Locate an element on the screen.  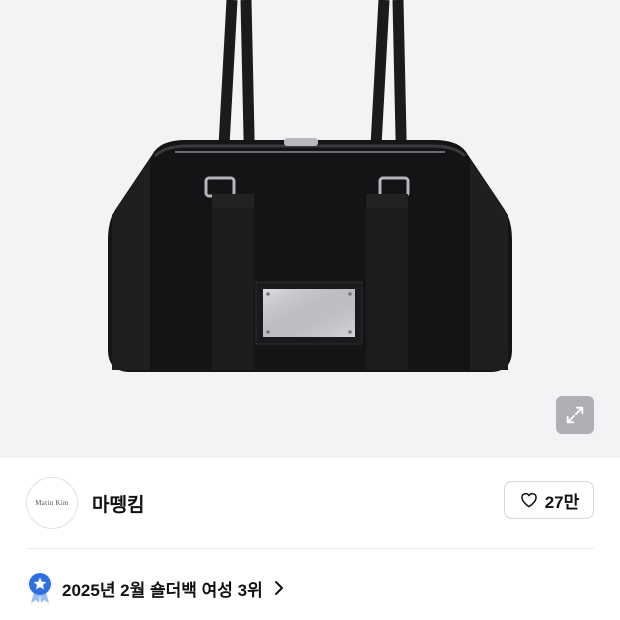
like-button: 27만 is located at coordinates (549, 500).